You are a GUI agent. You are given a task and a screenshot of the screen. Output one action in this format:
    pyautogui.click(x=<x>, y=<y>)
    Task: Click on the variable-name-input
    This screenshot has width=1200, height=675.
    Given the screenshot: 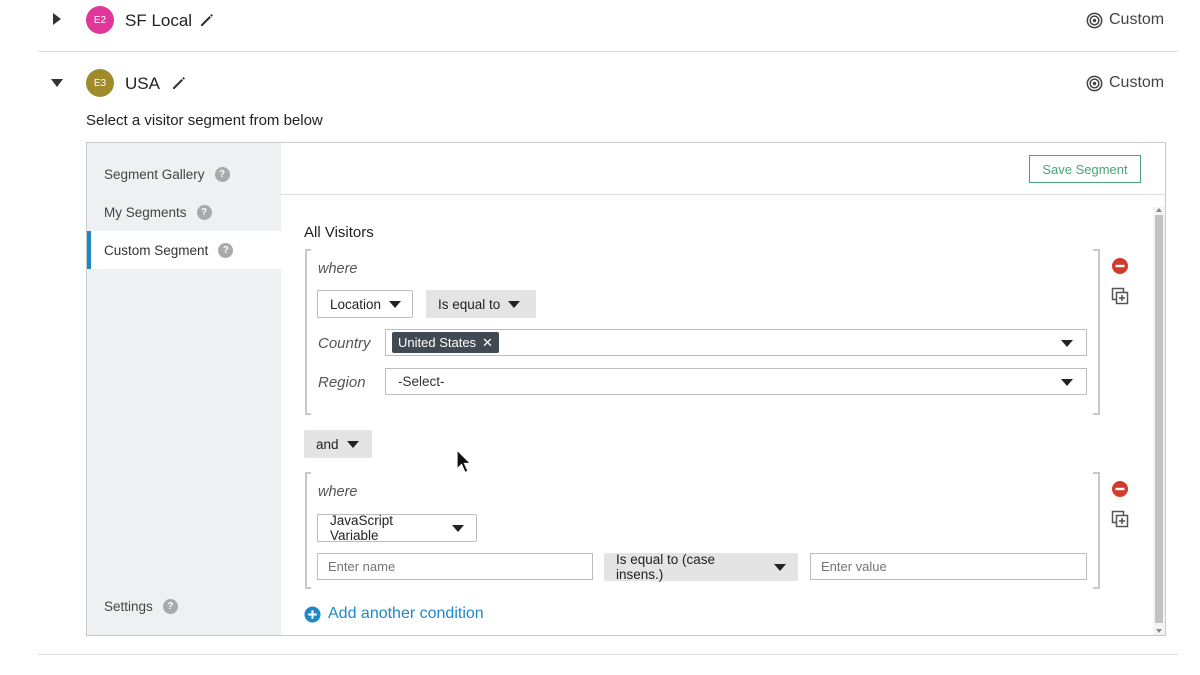 What is the action you would take?
    pyautogui.click(x=455, y=566)
    